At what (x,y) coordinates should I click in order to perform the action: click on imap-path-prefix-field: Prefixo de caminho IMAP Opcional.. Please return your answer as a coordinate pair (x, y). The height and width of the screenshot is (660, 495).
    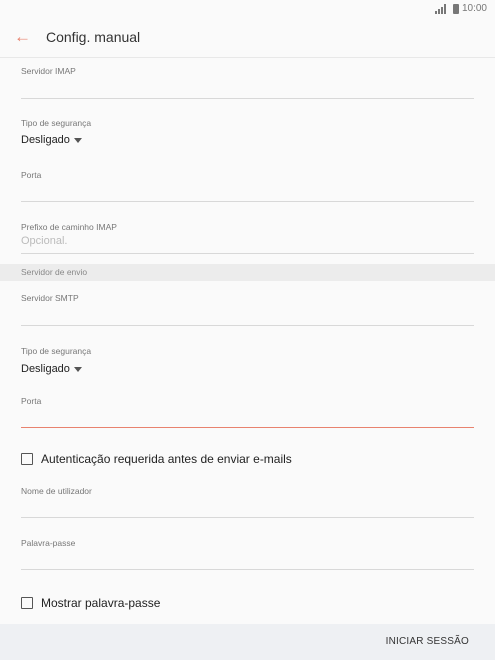
    Looking at the image, I should click on (247, 238).